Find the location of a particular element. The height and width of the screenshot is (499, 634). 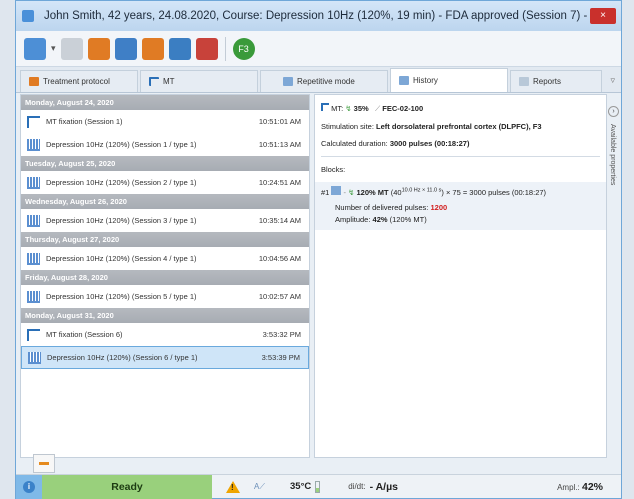

duration-label: Calculated duration: is located at coordinates (354, 143).